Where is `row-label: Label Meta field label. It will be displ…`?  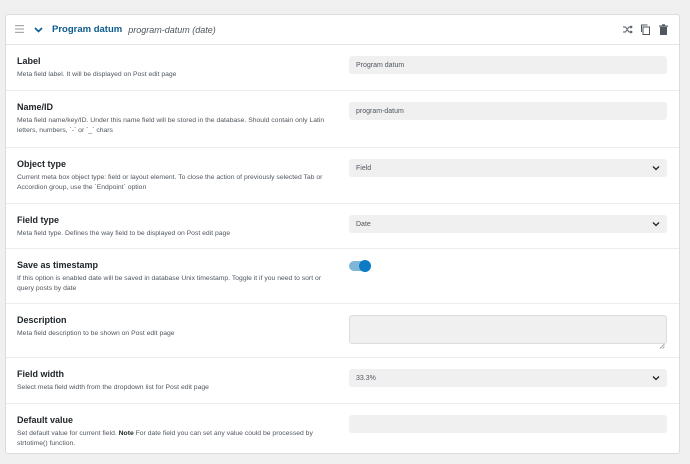 row-label: Label Meta field label. It will be displ… is located at coordinates (342, 68).